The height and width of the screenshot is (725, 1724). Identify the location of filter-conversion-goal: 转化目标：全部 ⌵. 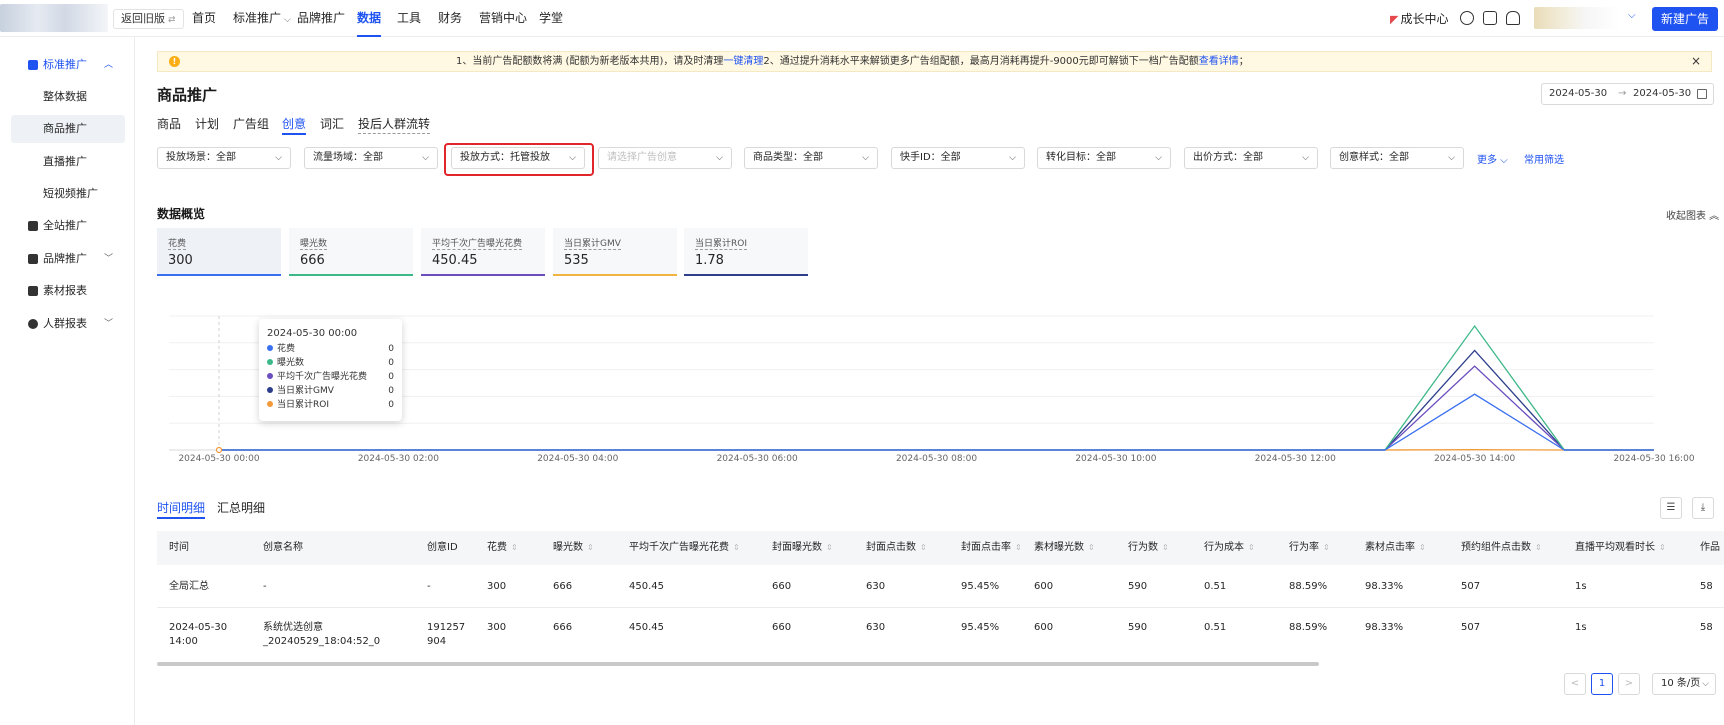
(1104, 158).